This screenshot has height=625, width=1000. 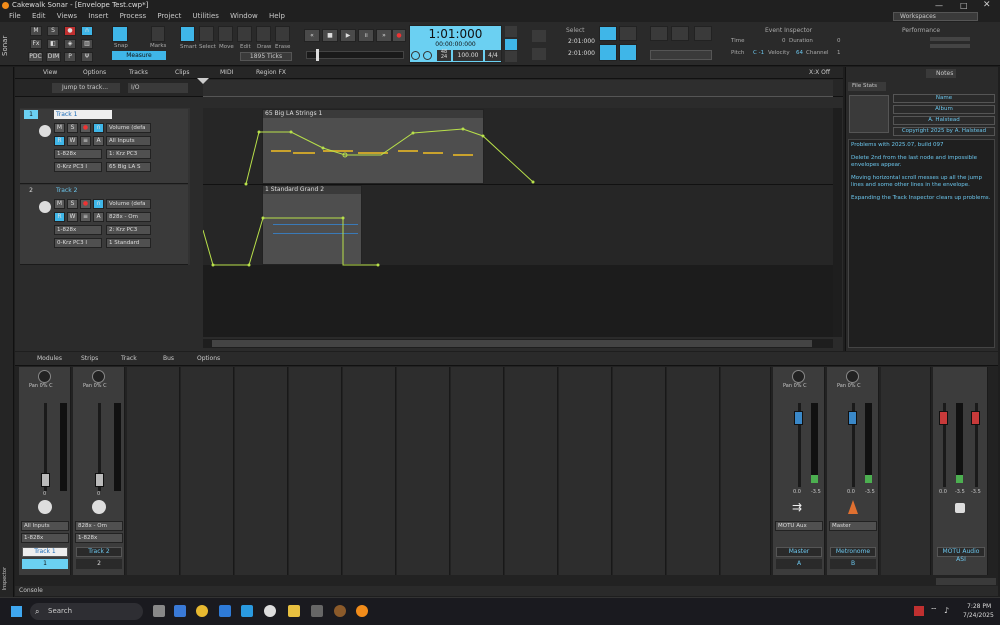 I want to click on console-tab: Console, so click(x=506, y=591).